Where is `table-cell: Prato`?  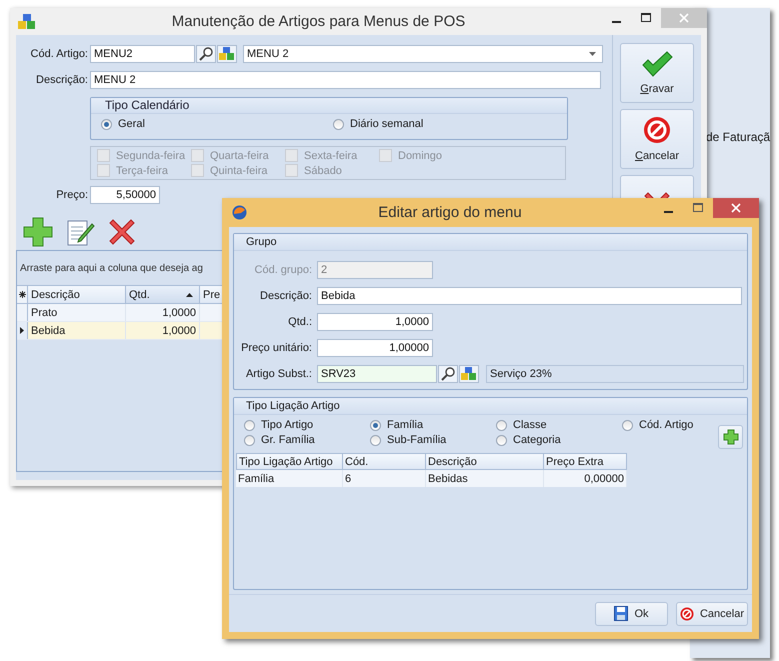 table-cell: Prato is located at coordinates (77, 312).